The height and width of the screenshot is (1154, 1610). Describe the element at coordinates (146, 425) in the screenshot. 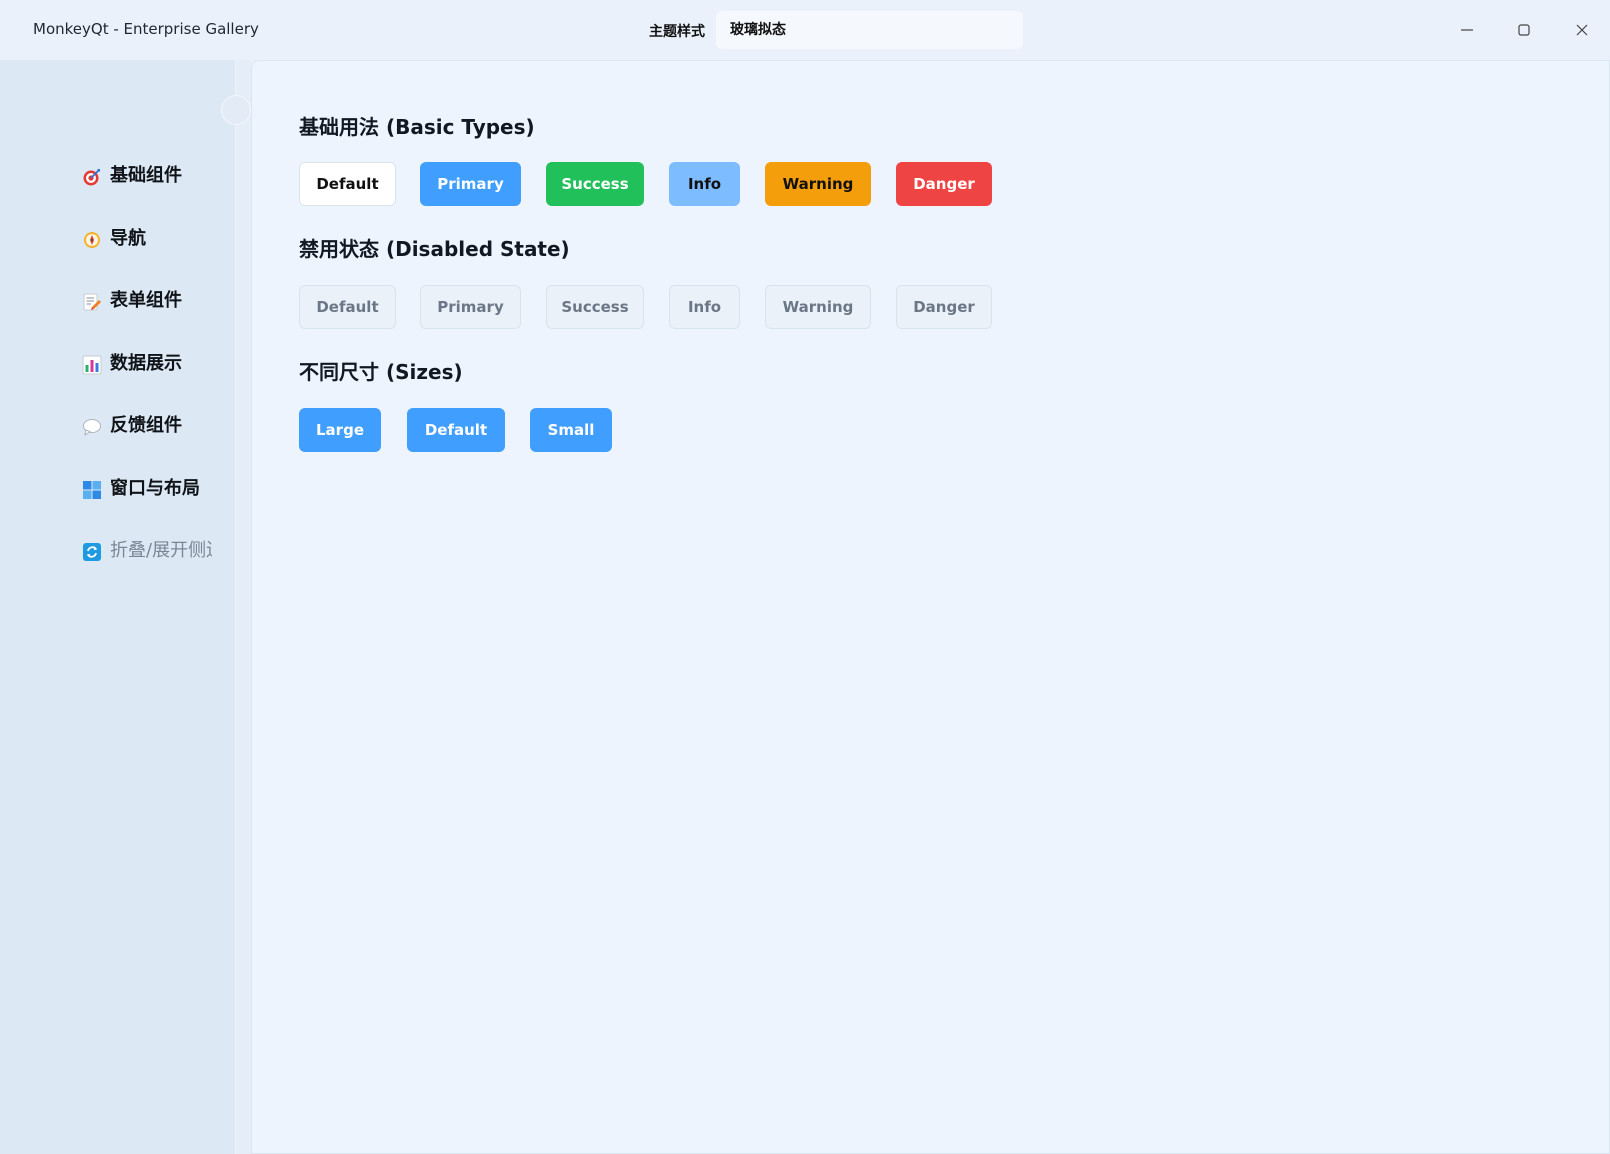

I see `sidebar-item-label: 反馈组件` at that location.